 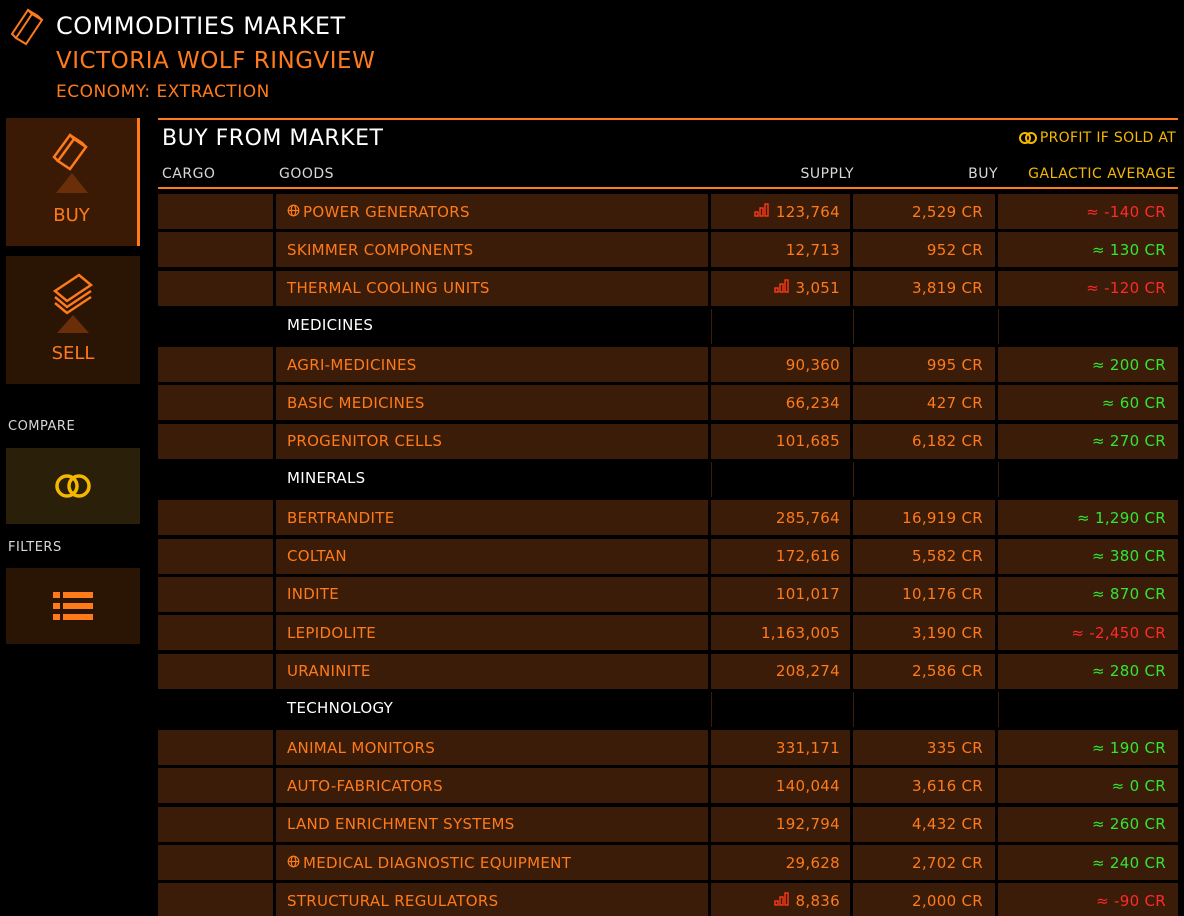 What do you see at coordinates (924, 365) in the screenshot?
I see `buy-price-cell: 995 CR` at bounding box center [924, 365].